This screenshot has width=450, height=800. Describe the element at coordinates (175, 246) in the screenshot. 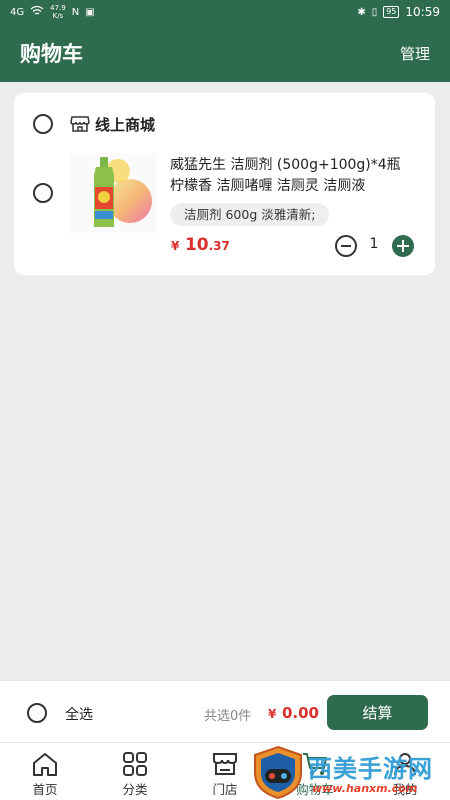

I see `price-currency: ¥` at that location.